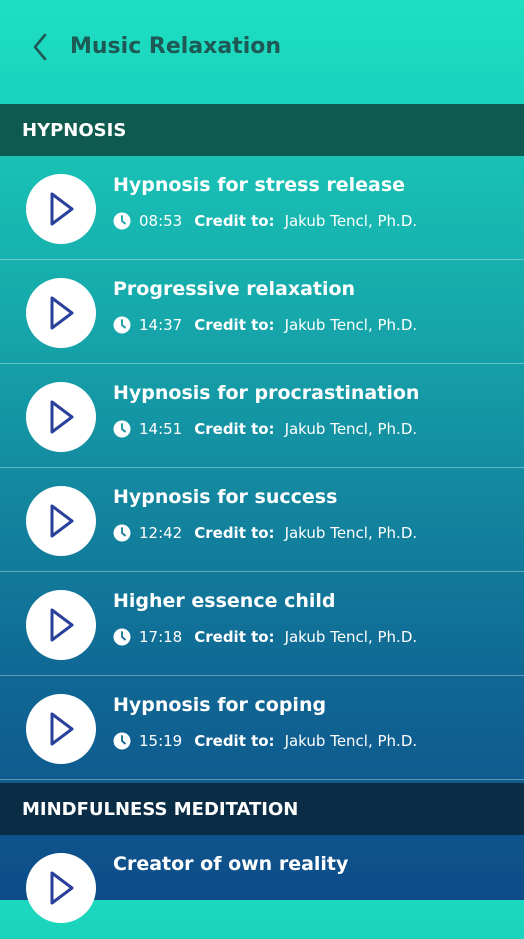 This screenshot has width=524, height=939. Describe the element at coordinates (176, 46) in the screenshot. I see `page-title: Music Relaxation` at that location.